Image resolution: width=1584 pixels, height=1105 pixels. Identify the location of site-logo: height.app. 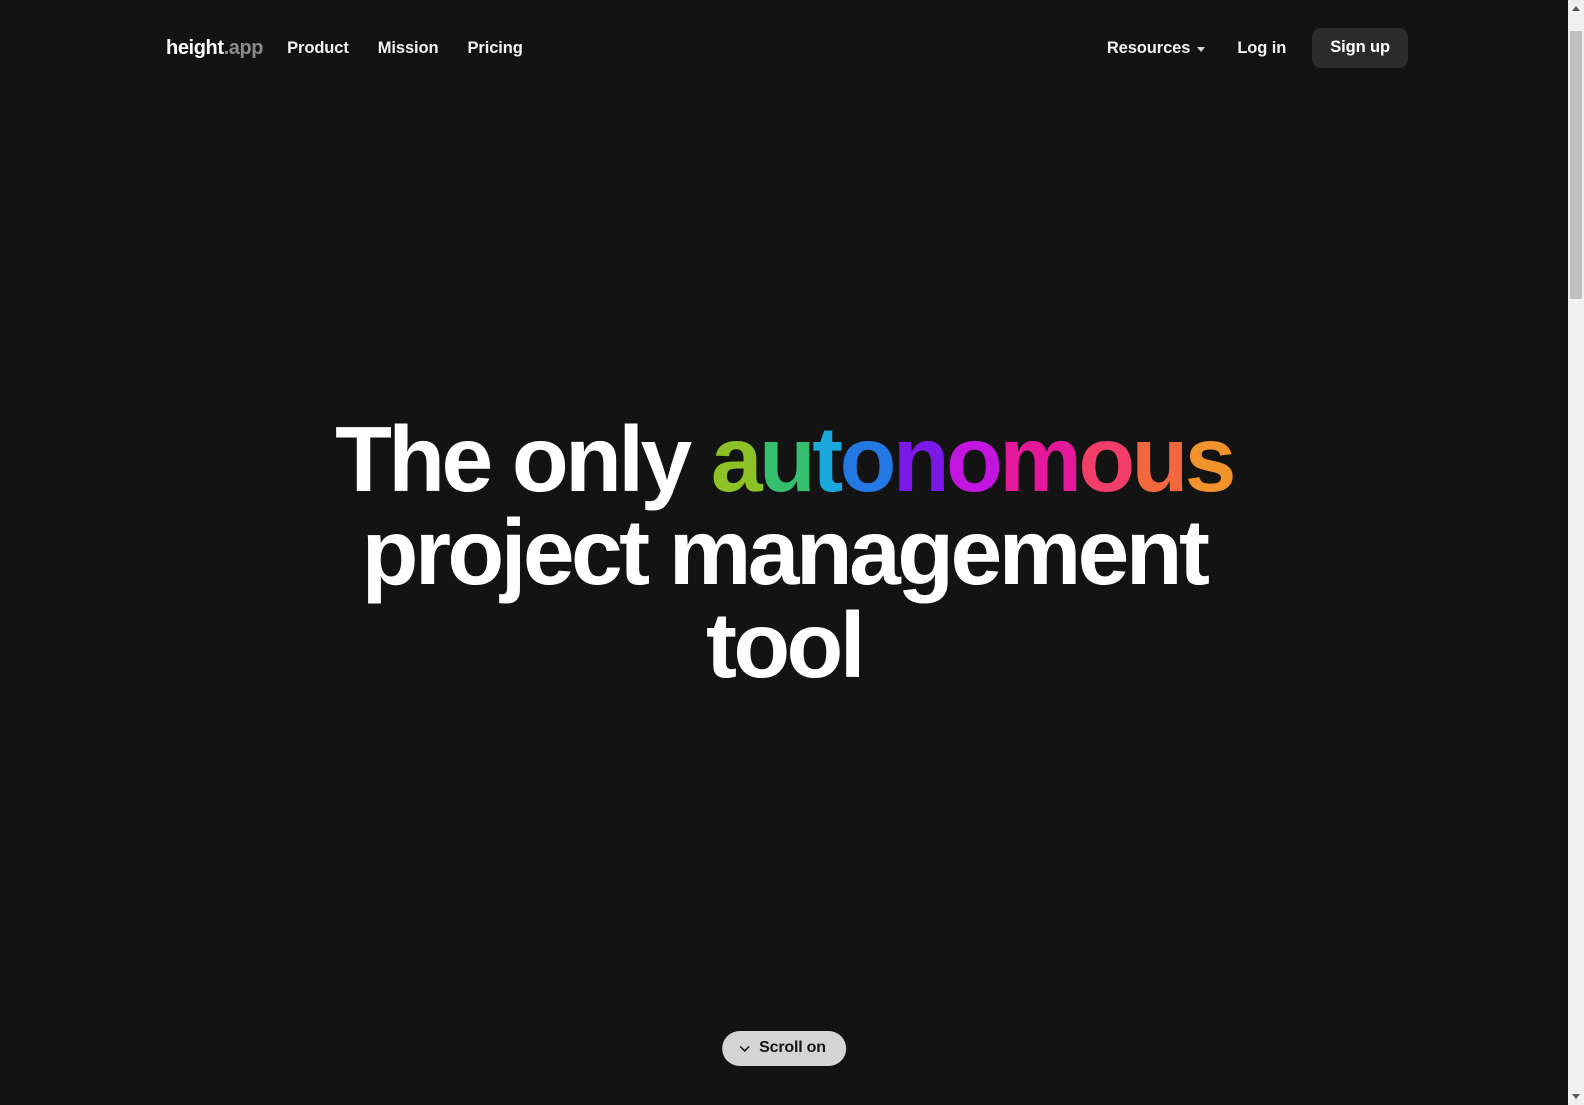
(215, 48).